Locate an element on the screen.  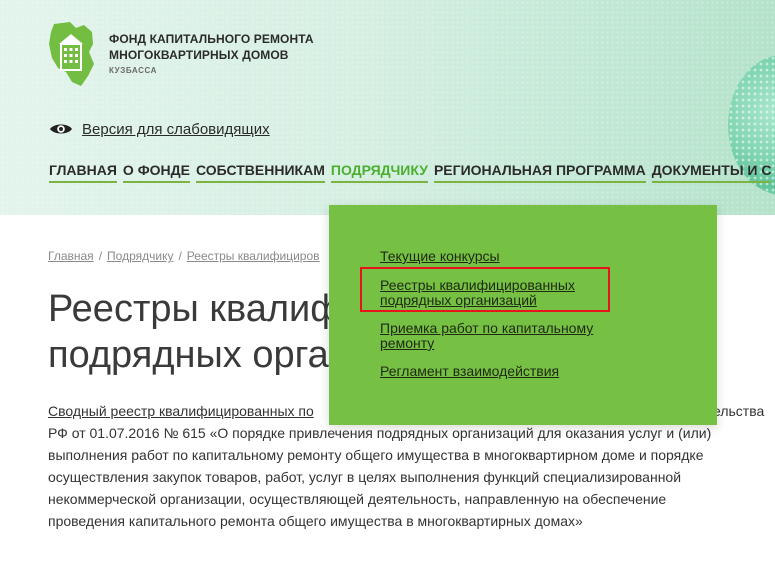
nav-item-owners: СОБСТВЕННИКАМ is located at coordinates (260, 172).